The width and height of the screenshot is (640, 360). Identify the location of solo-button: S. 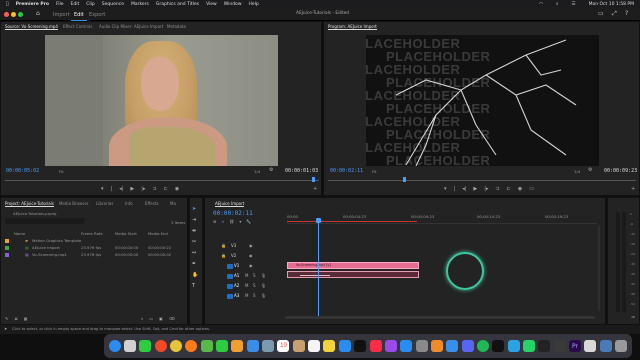
(254, 285).